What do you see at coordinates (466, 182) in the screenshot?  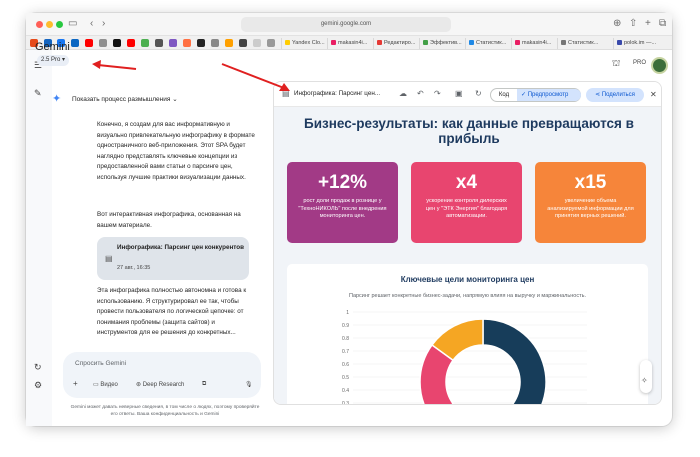 I see `stat-value: x4` at bounding box center [466, 182].